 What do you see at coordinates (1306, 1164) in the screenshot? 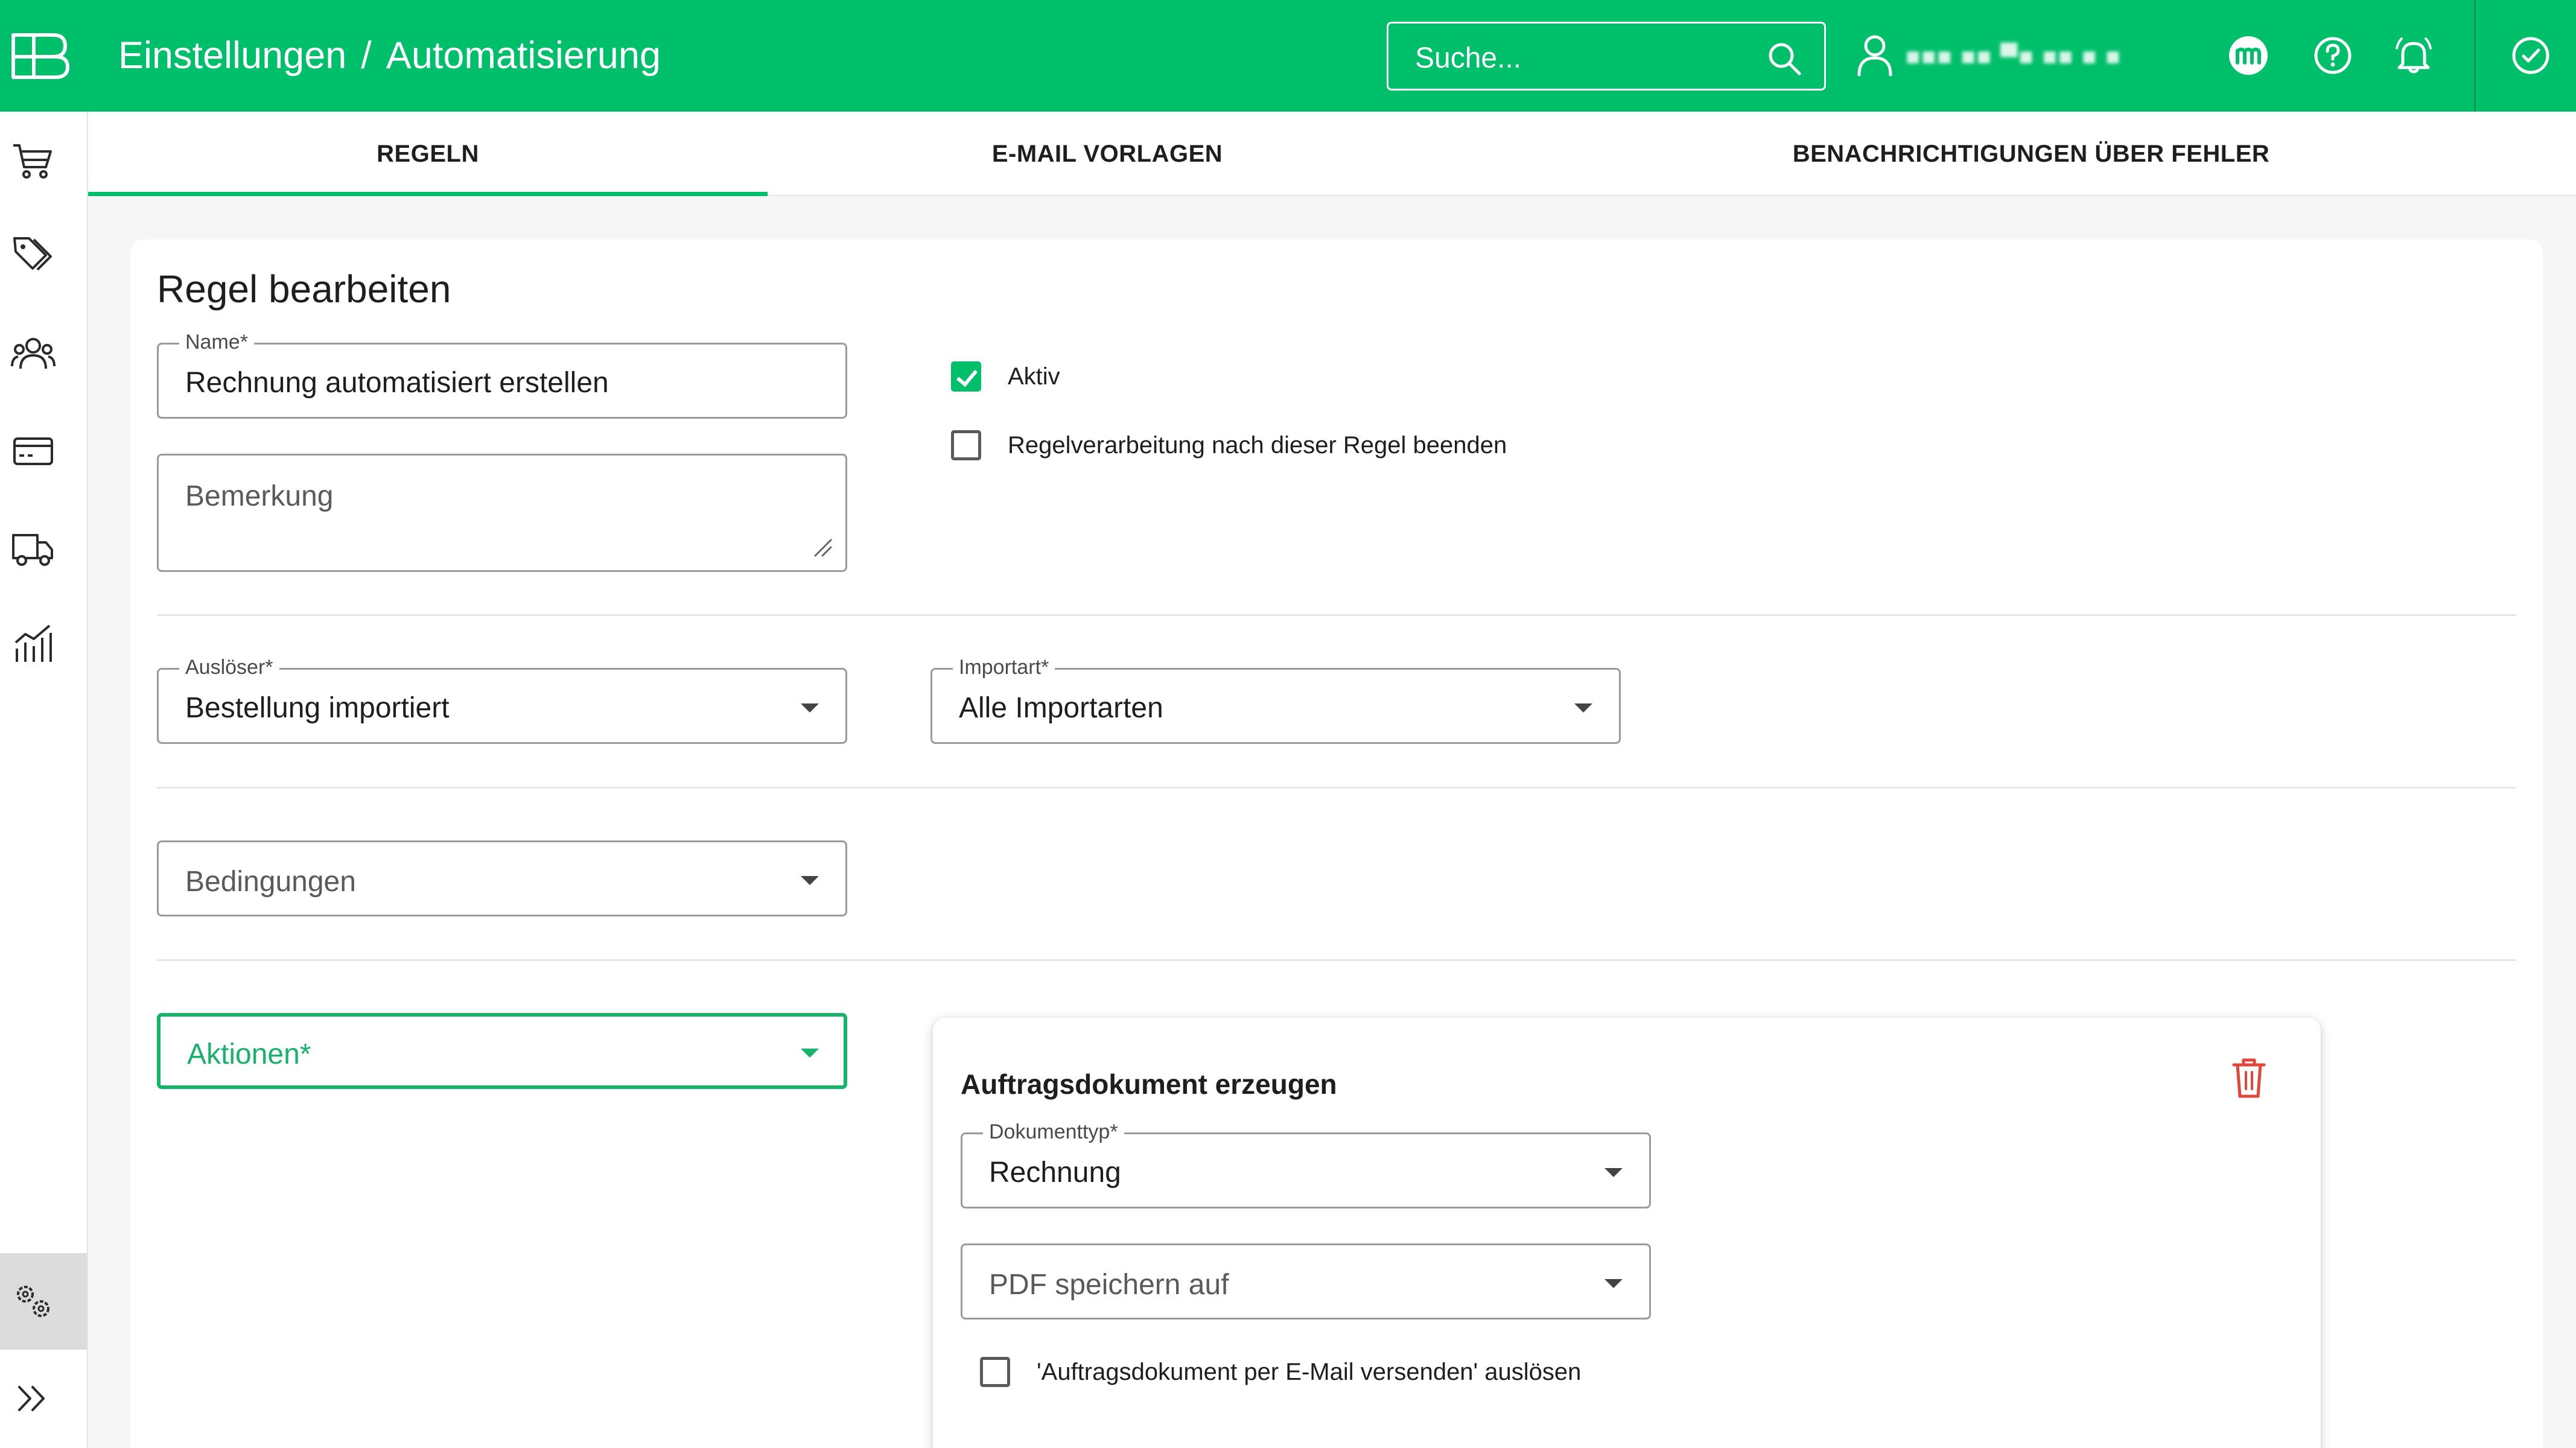
I see `document-type-select: Dokumenttyp* Rechnung` at bounding box center [1306, 1164].